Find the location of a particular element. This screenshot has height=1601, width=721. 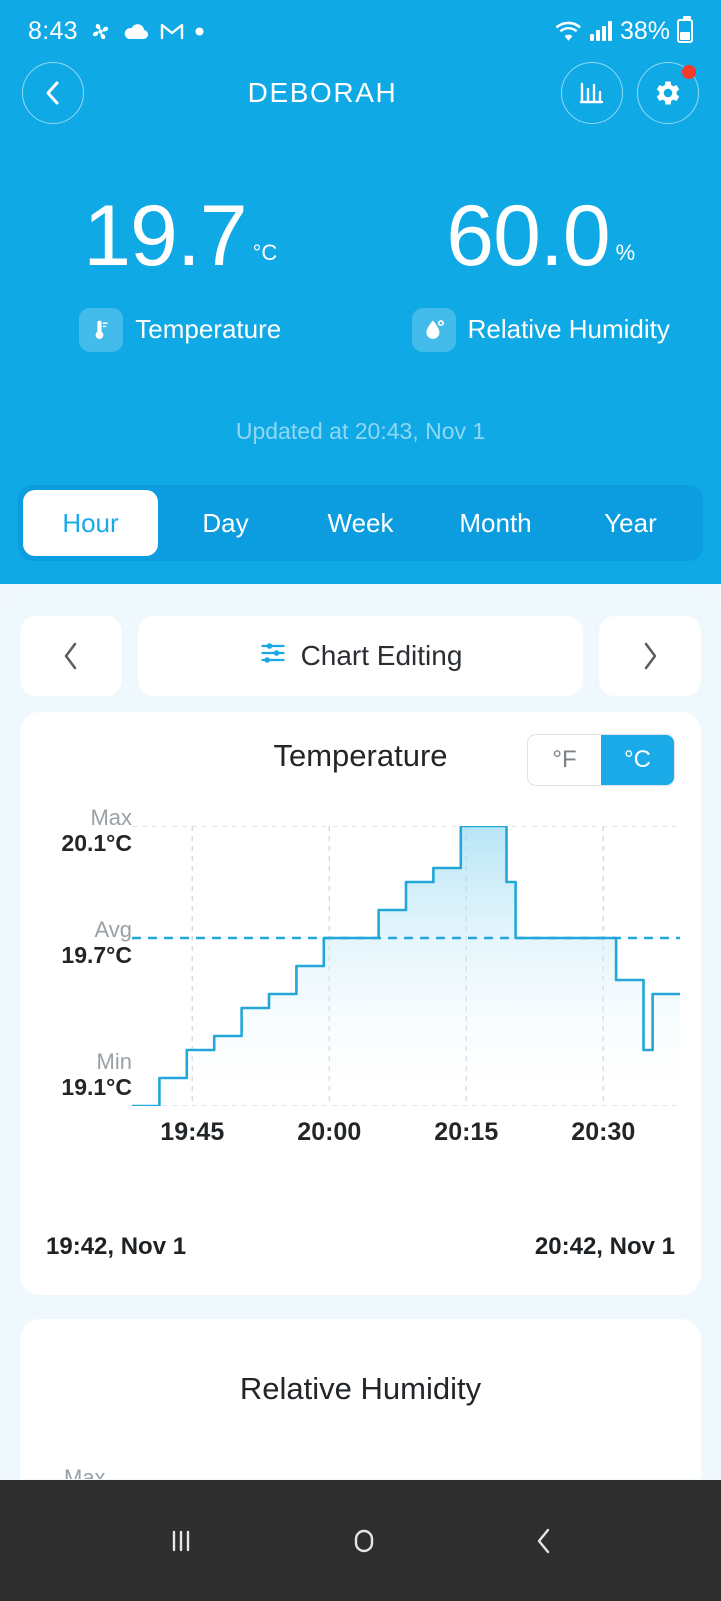

dot-icon is located at coordinates (199, 31).